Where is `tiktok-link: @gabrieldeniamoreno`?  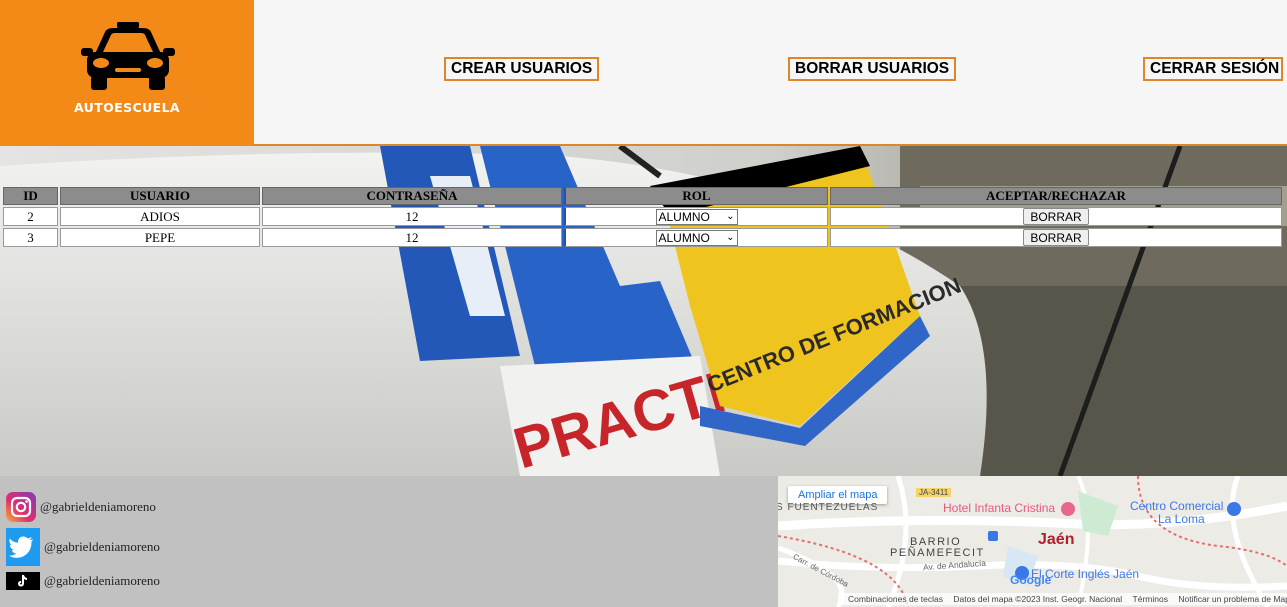 tiktok-link: @gabrieldeniamoreno is located at coordinates (83, 581).